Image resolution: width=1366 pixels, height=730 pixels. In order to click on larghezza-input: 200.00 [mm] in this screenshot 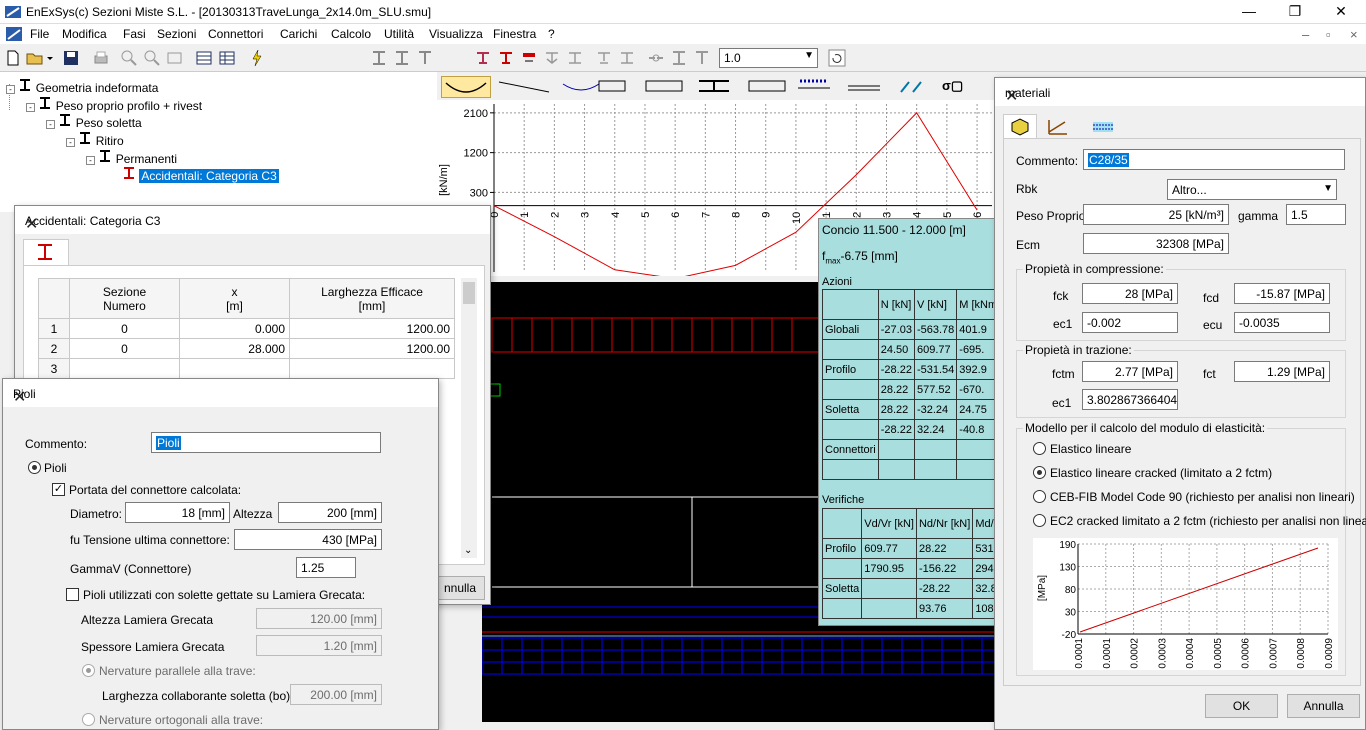, I will do `click(336, 694)`.